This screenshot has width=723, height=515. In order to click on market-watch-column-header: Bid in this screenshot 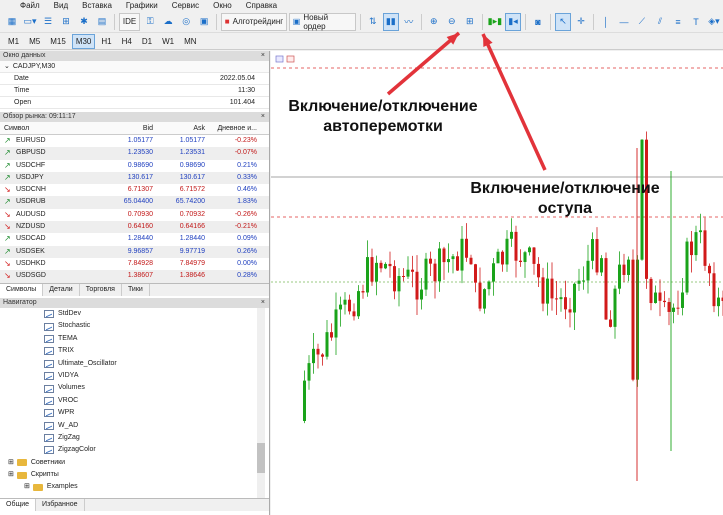, I will do `click(117, 128)`.